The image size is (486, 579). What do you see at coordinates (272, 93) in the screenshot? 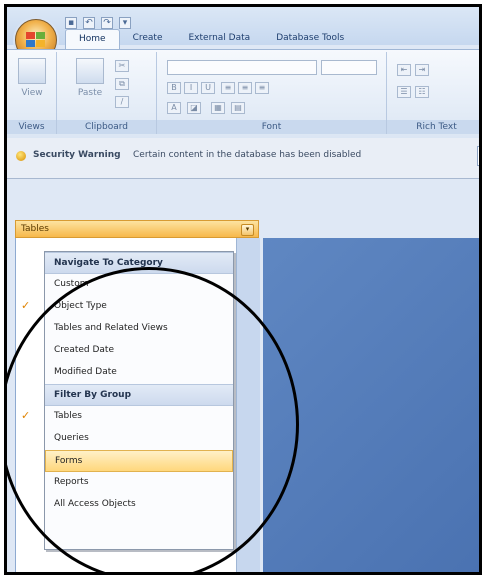
I see `font-group: B I U ≡ ≡ ≡ A ◪ ▦ ▤ Font` at bounding box center [272, 93].